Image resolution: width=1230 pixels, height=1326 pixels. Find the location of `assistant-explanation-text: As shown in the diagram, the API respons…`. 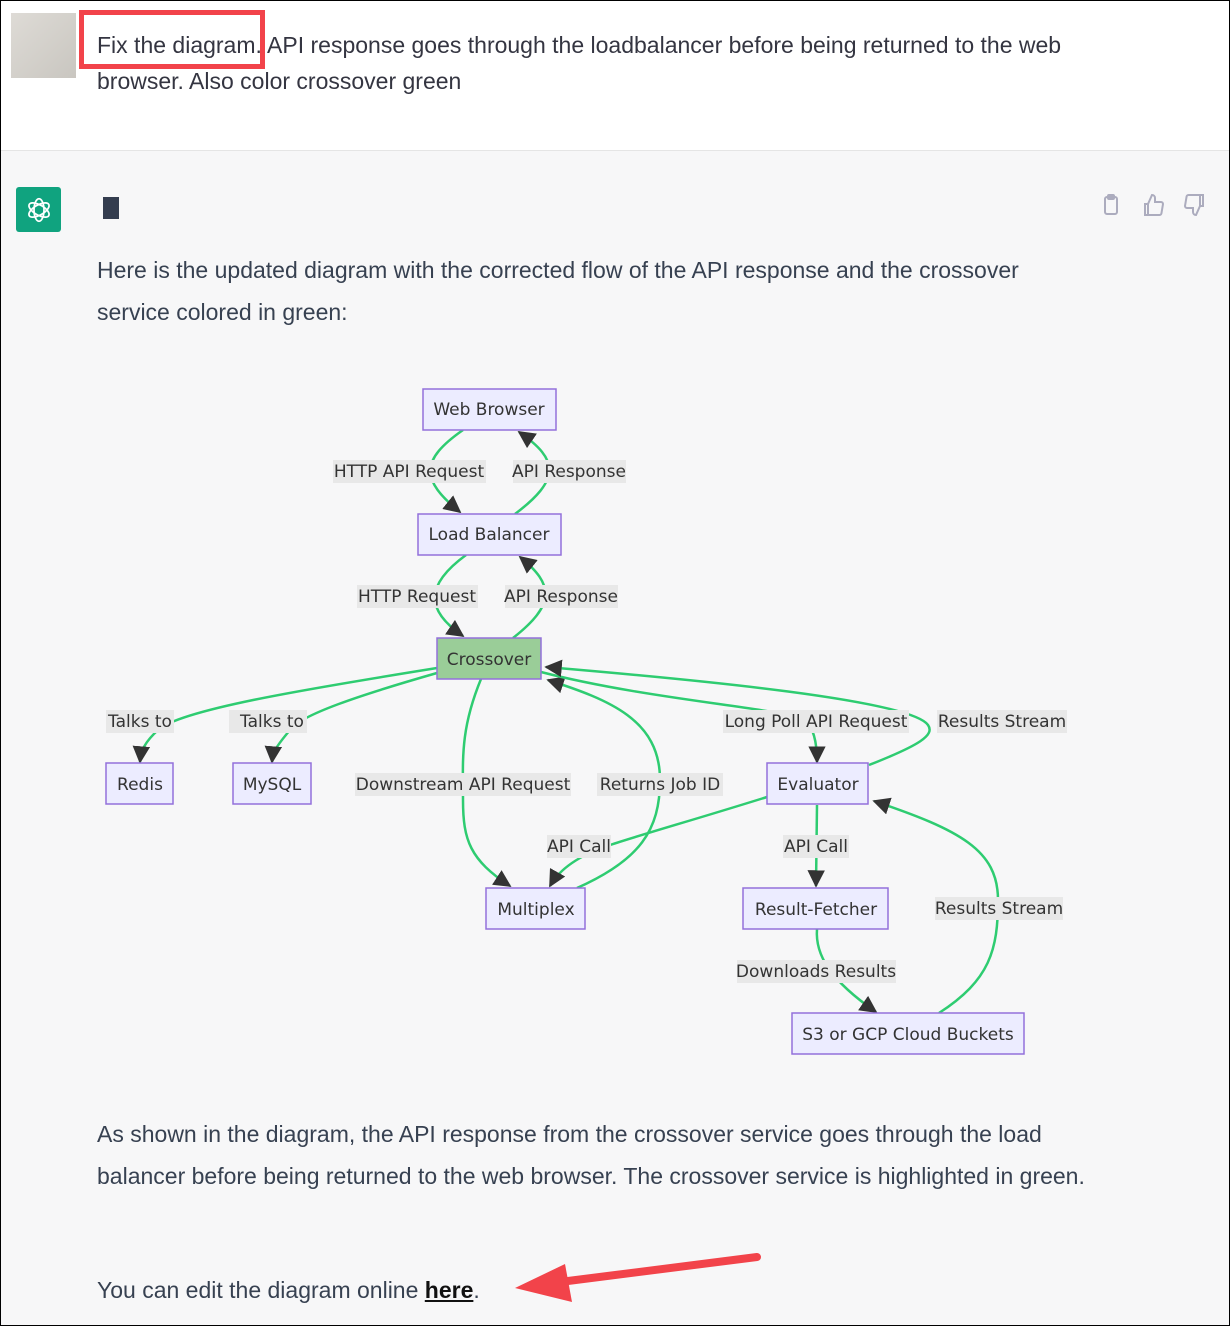

assistant-explanation-text: As shown in the diagram, the API respons… is located at coordinates (591, 1155).